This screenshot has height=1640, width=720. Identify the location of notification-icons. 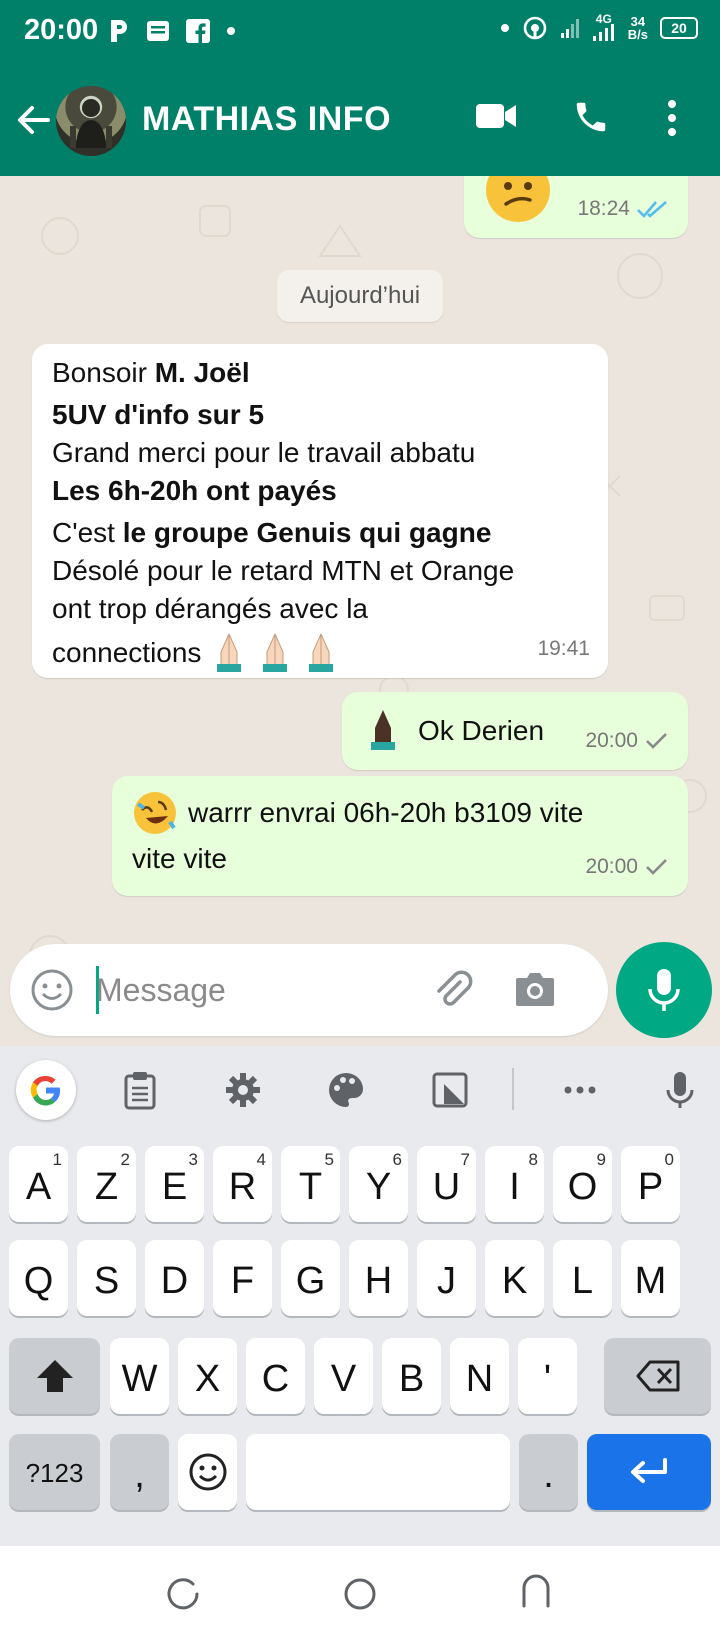
(172, 31).